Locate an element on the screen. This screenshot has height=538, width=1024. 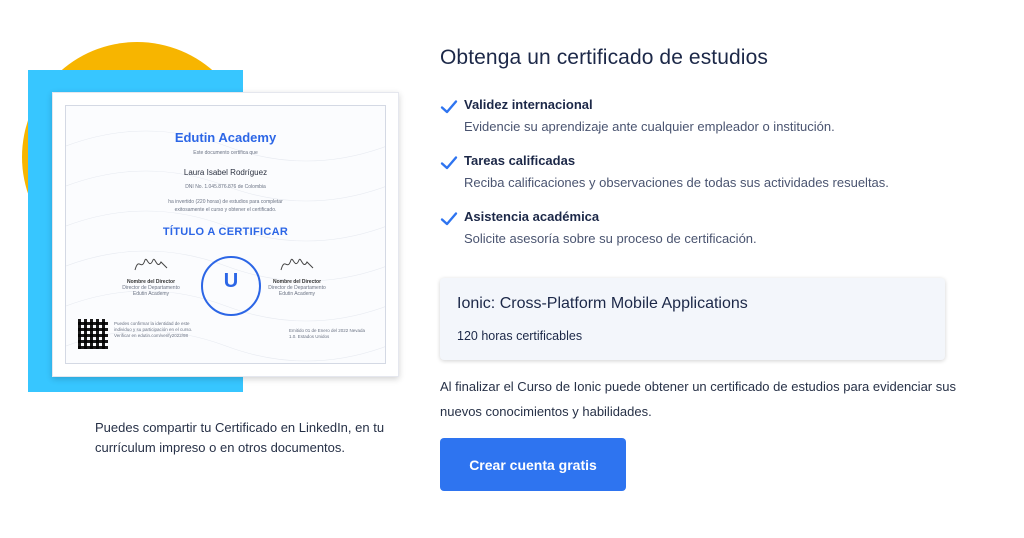
certificate-certifies-text: Este documento certifica que is located at coordinates (225, 153).